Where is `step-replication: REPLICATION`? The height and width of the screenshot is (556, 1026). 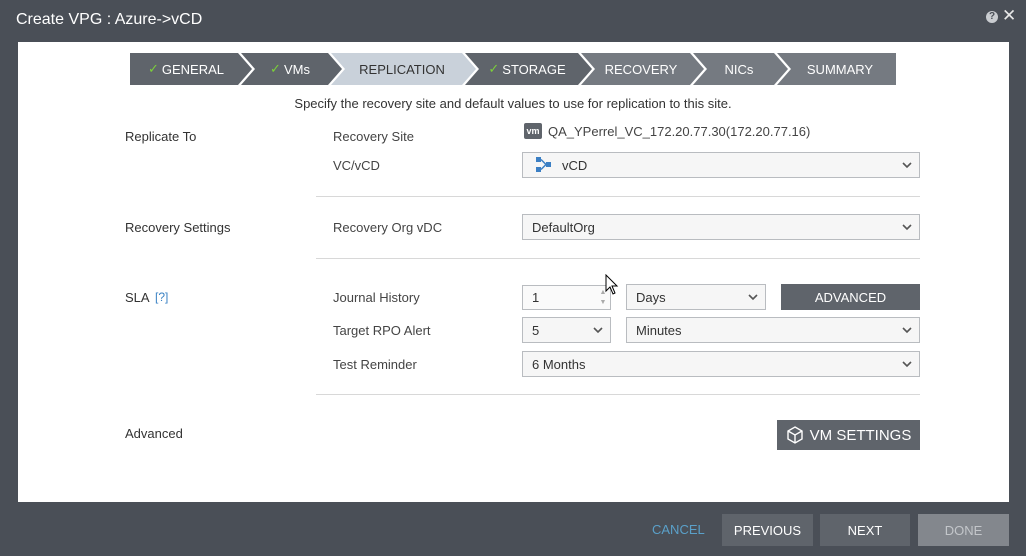 step-replication: REPLICATION is located at coordinates (402, 69).